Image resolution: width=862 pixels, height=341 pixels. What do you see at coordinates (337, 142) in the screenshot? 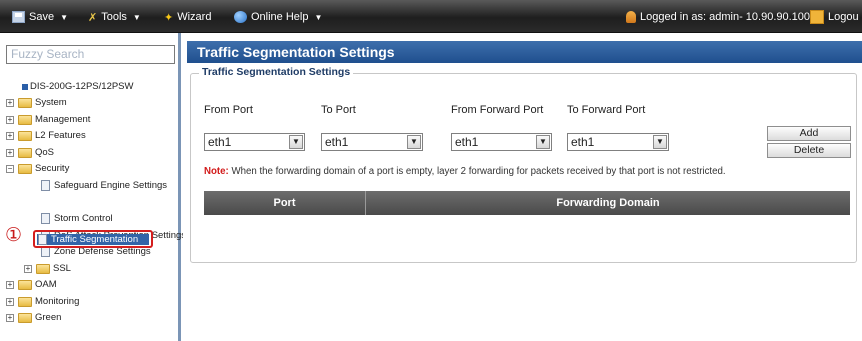
I see `to-port-value: eth1` at bounding box center [337, 142].